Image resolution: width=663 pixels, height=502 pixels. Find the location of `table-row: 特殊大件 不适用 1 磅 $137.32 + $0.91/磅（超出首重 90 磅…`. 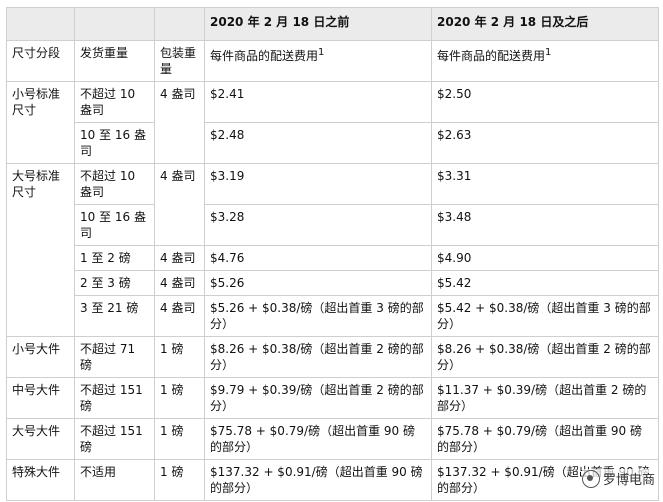

table-row: 特殊大件 不适用 1 磅 $137.32 + $0.91/磅（超出首重 90 磅… is located at coordinates (332, 480).